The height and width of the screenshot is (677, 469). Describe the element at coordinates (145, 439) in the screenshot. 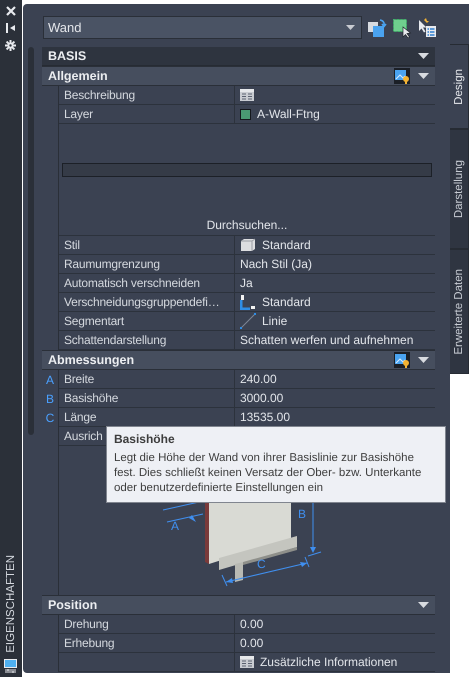

I see `tooltip-title: Basishöhe` at that location.